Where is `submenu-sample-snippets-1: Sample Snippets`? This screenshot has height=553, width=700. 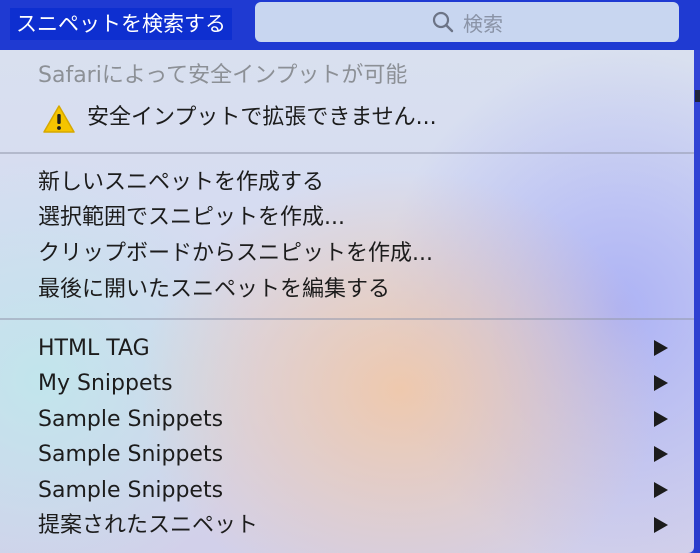
submenu-sample-snippets-1: Sample Snippets is located at coordinates (130, 420).